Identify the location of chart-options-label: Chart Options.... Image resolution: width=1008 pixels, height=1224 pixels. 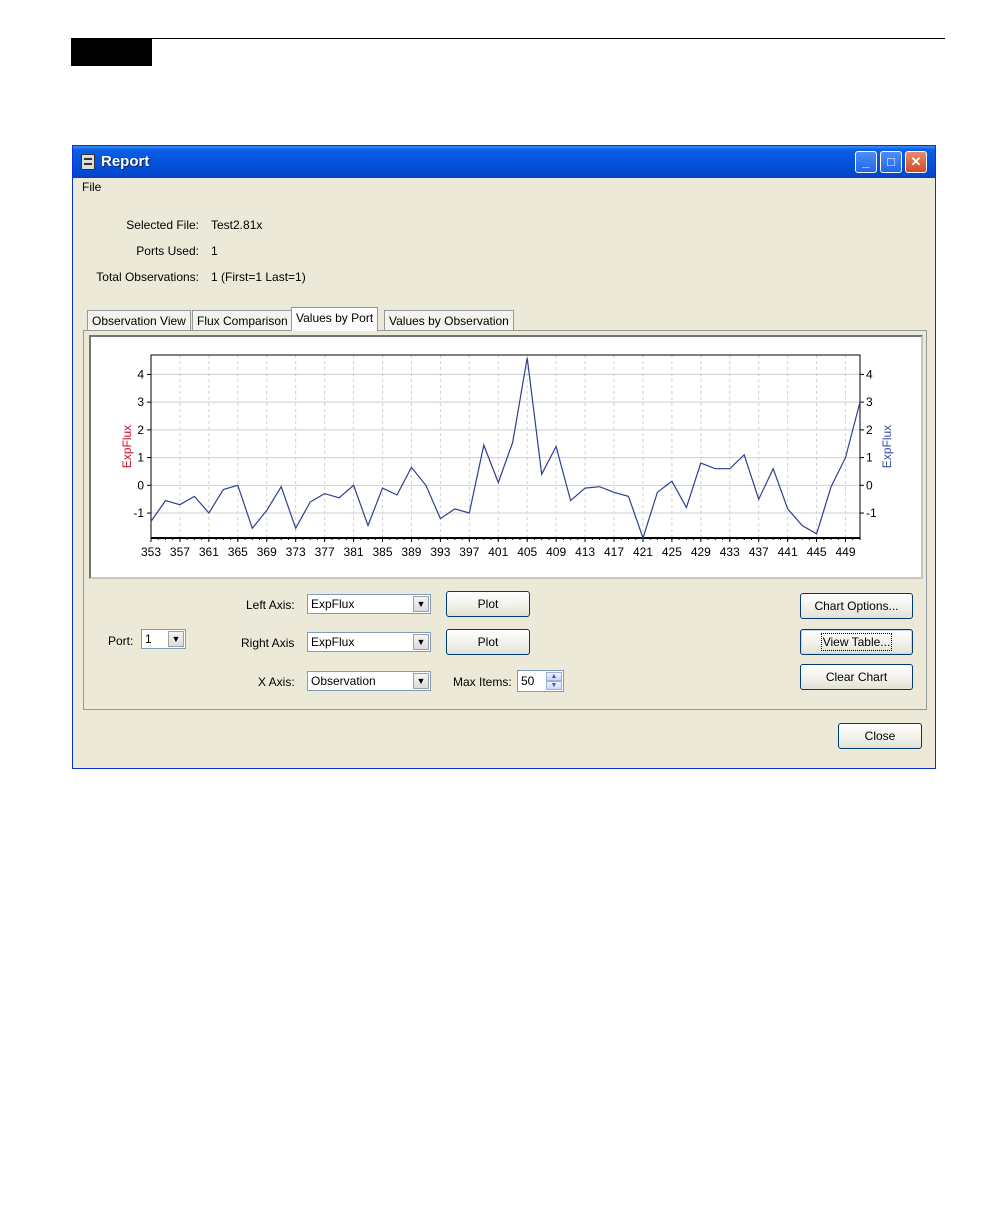
(856, 606).